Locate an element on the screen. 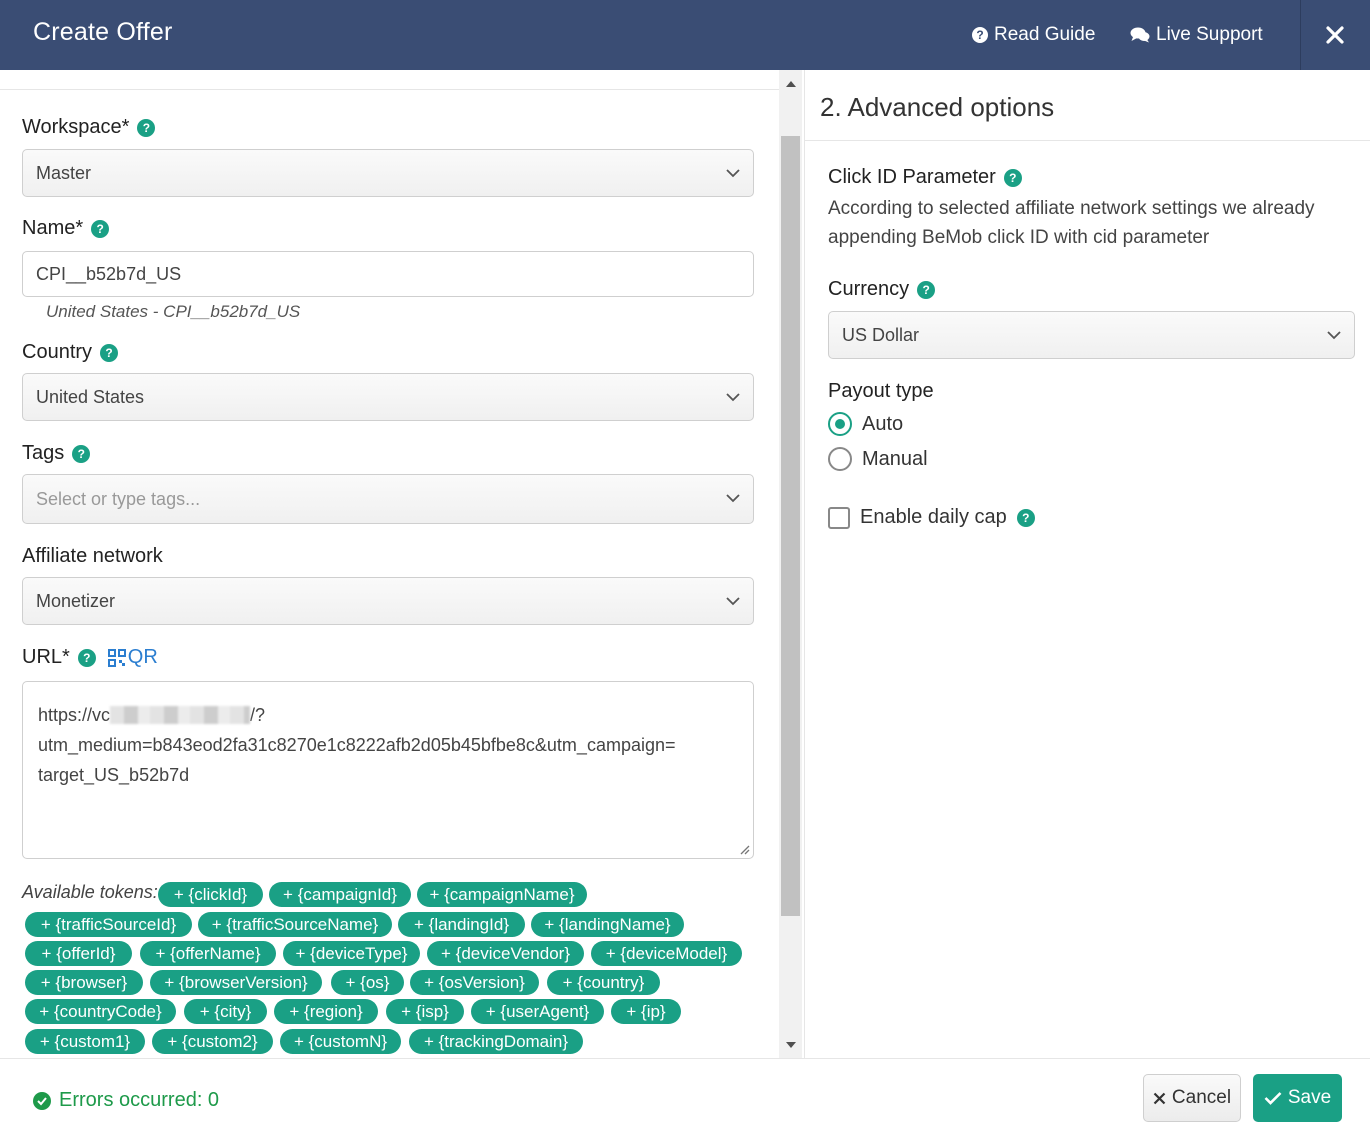  affiliate-network-select: Monetizer is located at coordinates (388, 601).